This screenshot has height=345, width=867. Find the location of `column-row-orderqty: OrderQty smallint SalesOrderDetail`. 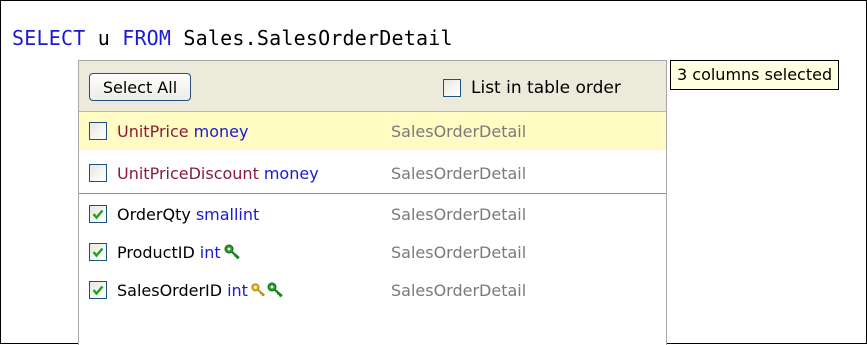

column-row-orderqty: OrderQty smallint SalesOrderDetail is located at coordinates (372, 214).